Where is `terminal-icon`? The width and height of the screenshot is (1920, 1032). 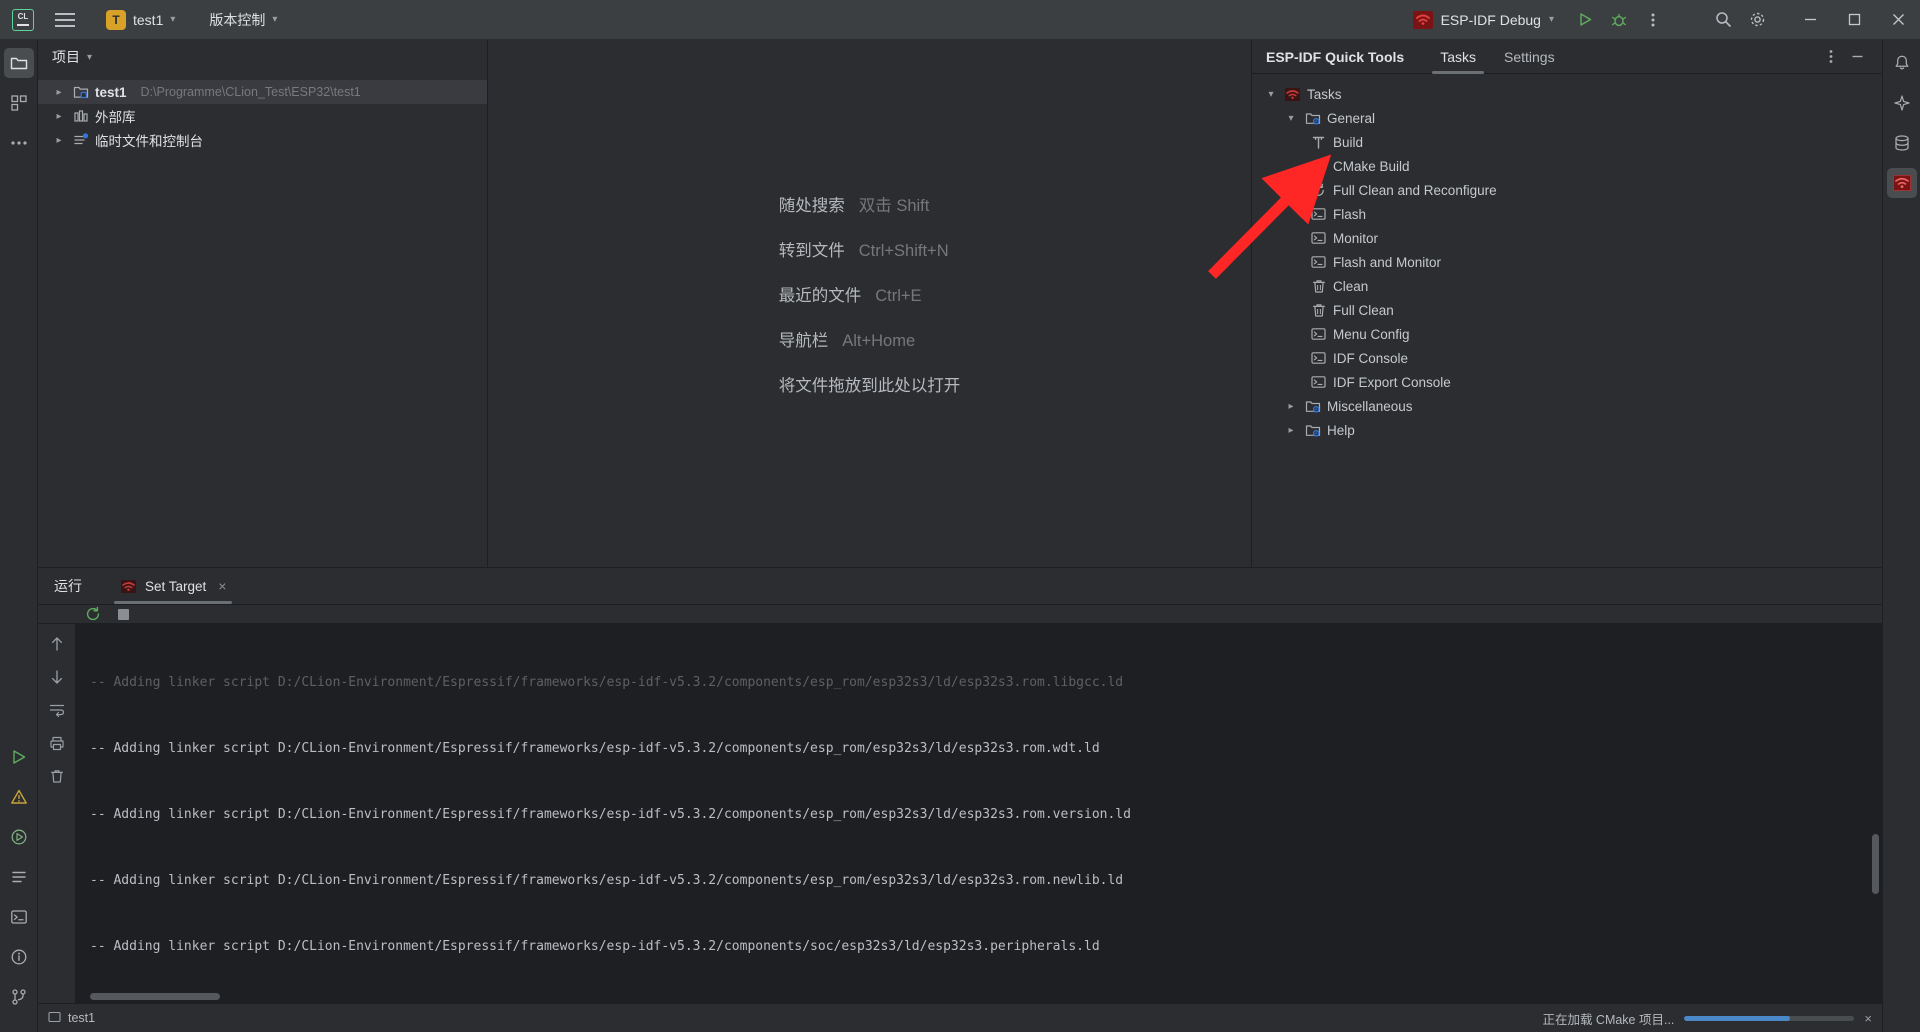
terminal-icon is located at coordinates (1318, 214).